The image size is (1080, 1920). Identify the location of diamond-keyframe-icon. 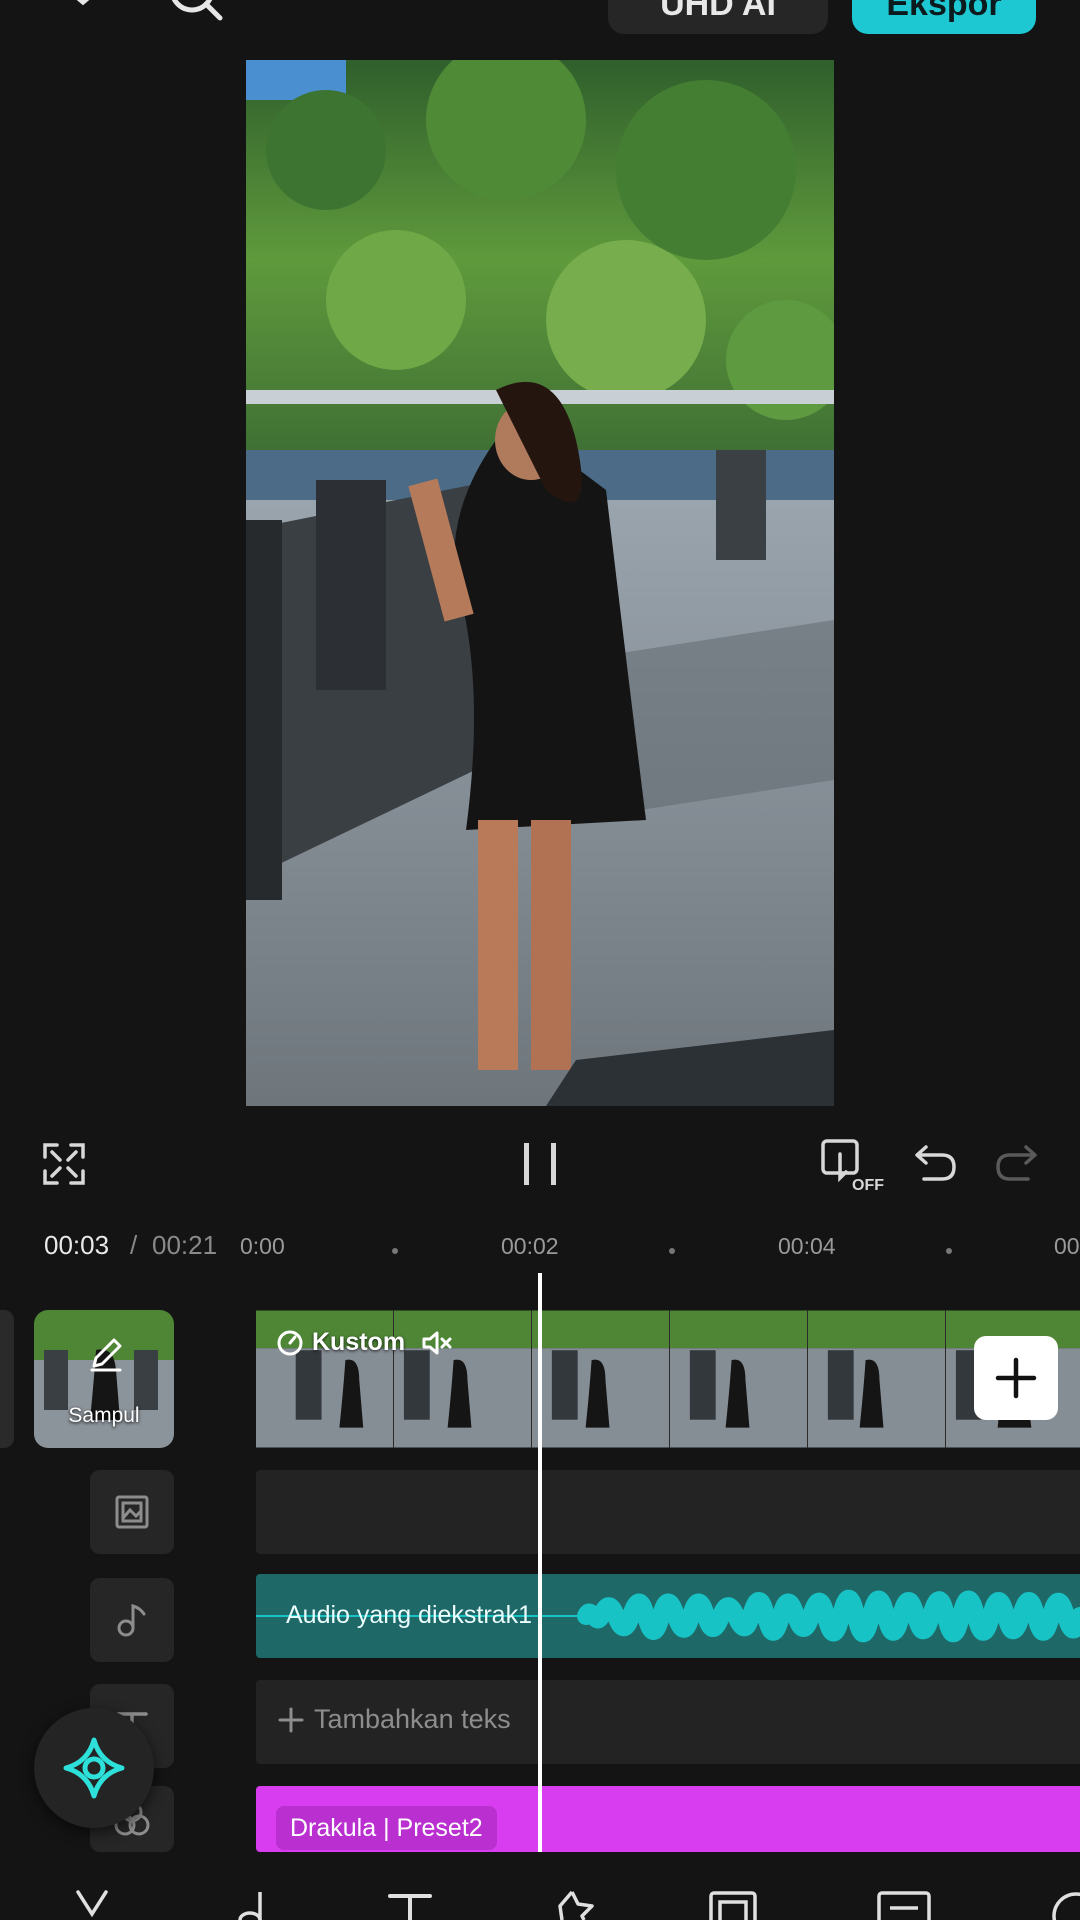
(94, 1768).